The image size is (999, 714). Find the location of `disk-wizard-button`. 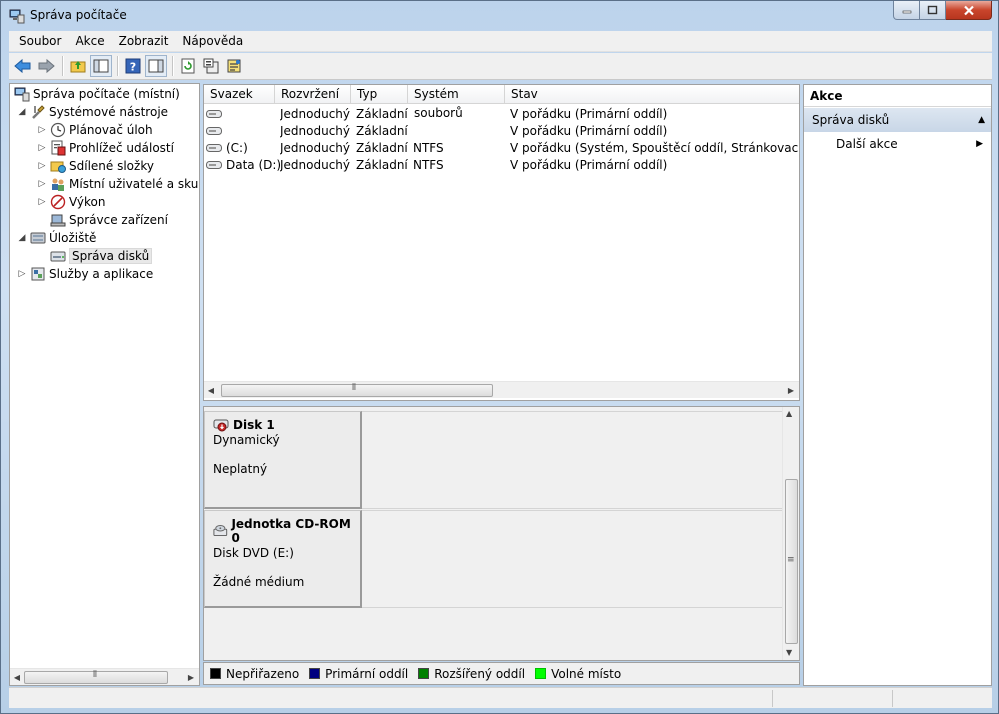

disk-wizard-button is located at coordinates (234, 66).